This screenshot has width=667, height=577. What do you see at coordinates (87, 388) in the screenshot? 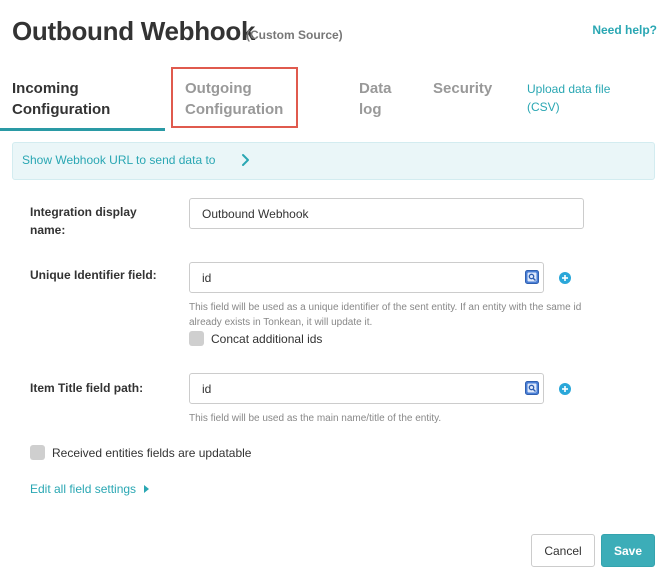
I see `item-title-label: Item Title field path:` at bounding box center [87, 388].